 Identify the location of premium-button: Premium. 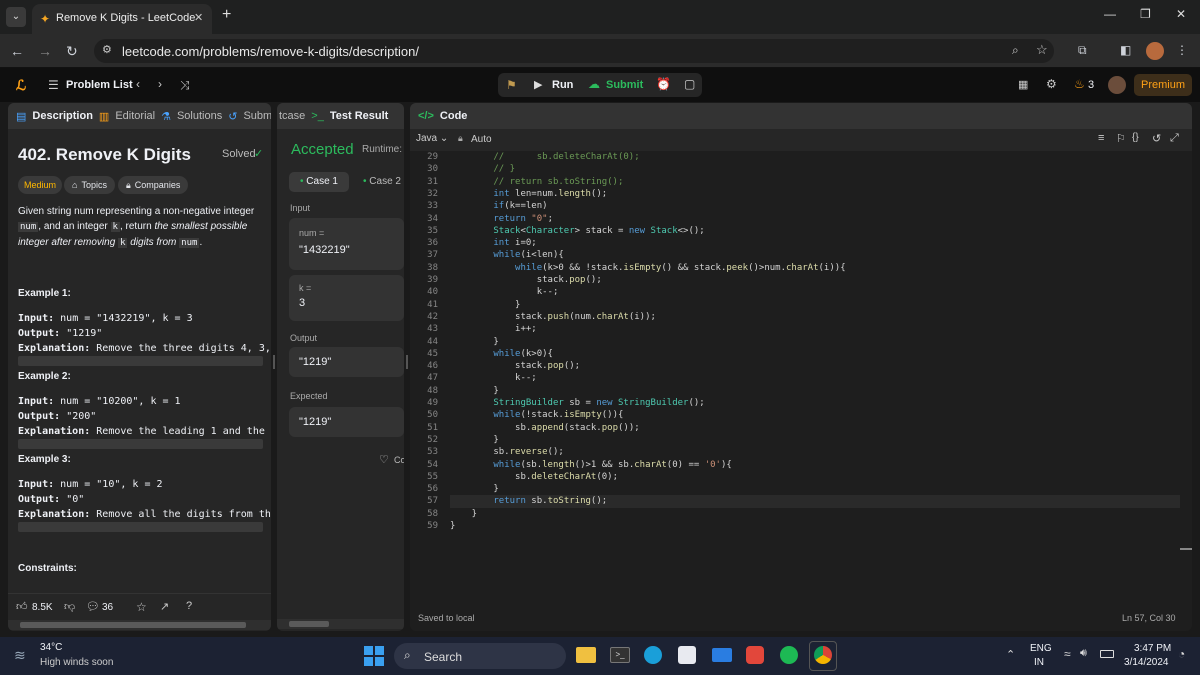
(1163, 85).